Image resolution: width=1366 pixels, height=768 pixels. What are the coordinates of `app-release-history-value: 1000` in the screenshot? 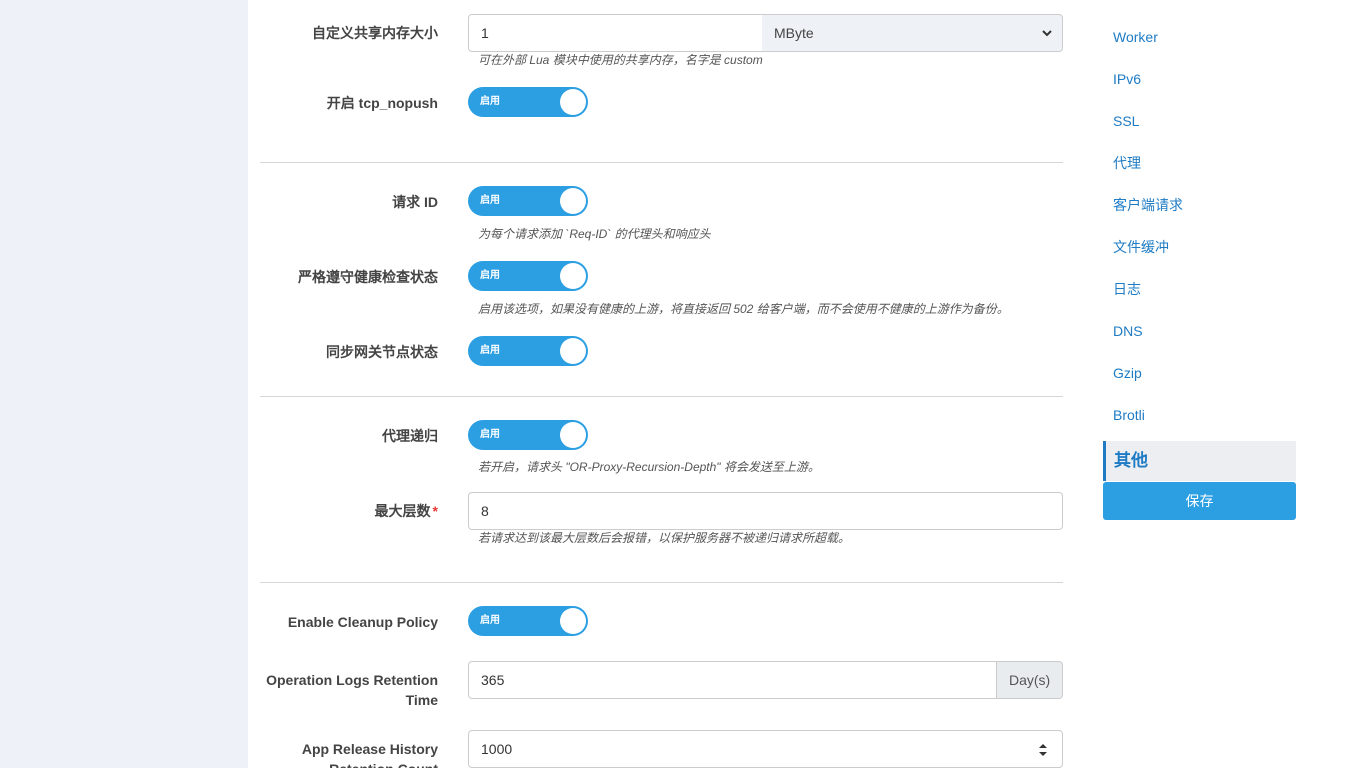 It's located at (497, 749).